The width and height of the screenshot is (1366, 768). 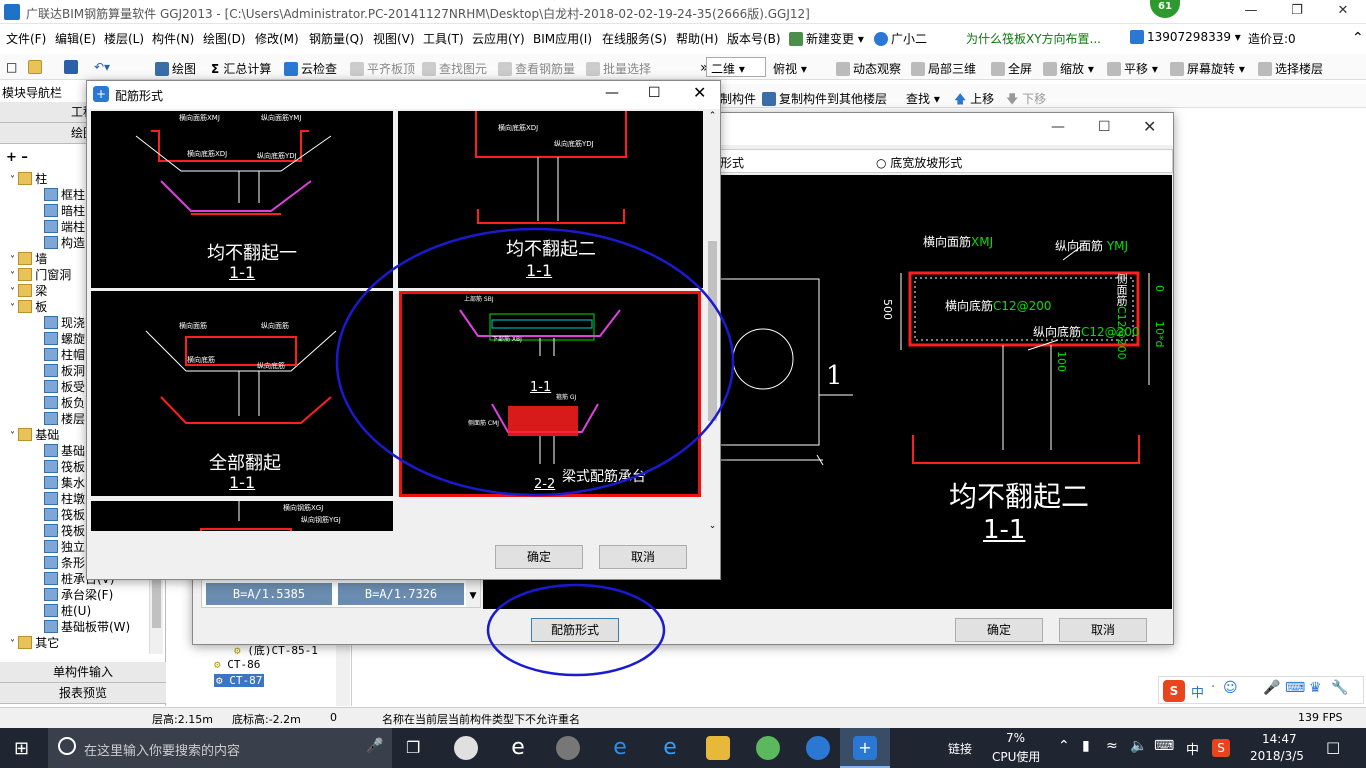 What do you see at coordinates (466, 748) in the screenshot?
I see `pinwheel-app-icon` at bounding box center [466, 748].